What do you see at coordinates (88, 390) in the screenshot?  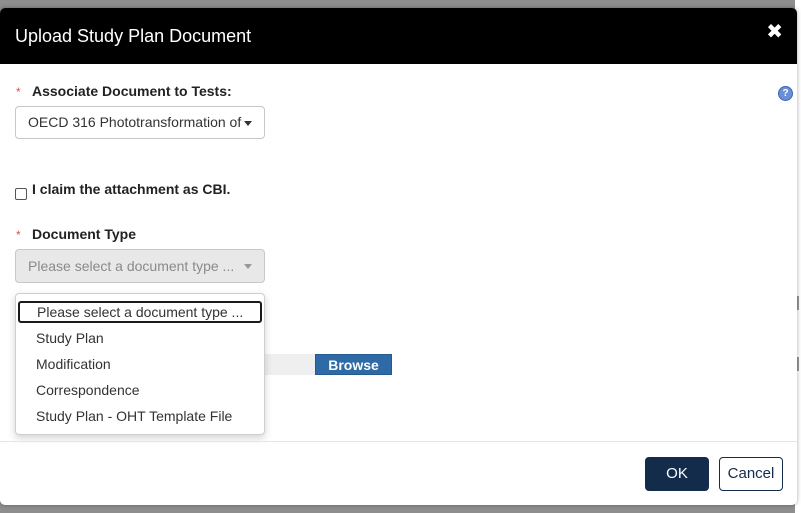 I see `dropdown-option: Correspondence` at bounding box center [88, 390].